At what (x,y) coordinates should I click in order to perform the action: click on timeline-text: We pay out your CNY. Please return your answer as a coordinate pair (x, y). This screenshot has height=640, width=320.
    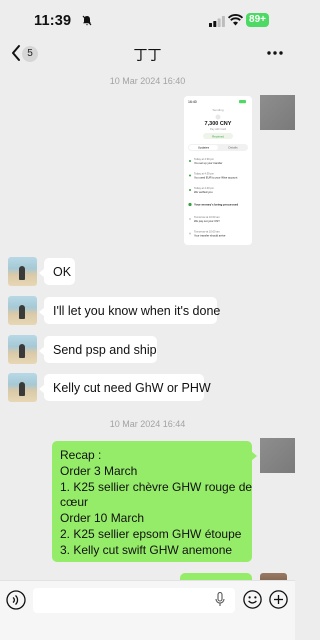
    Looking at the image, I should click on (207, 221).